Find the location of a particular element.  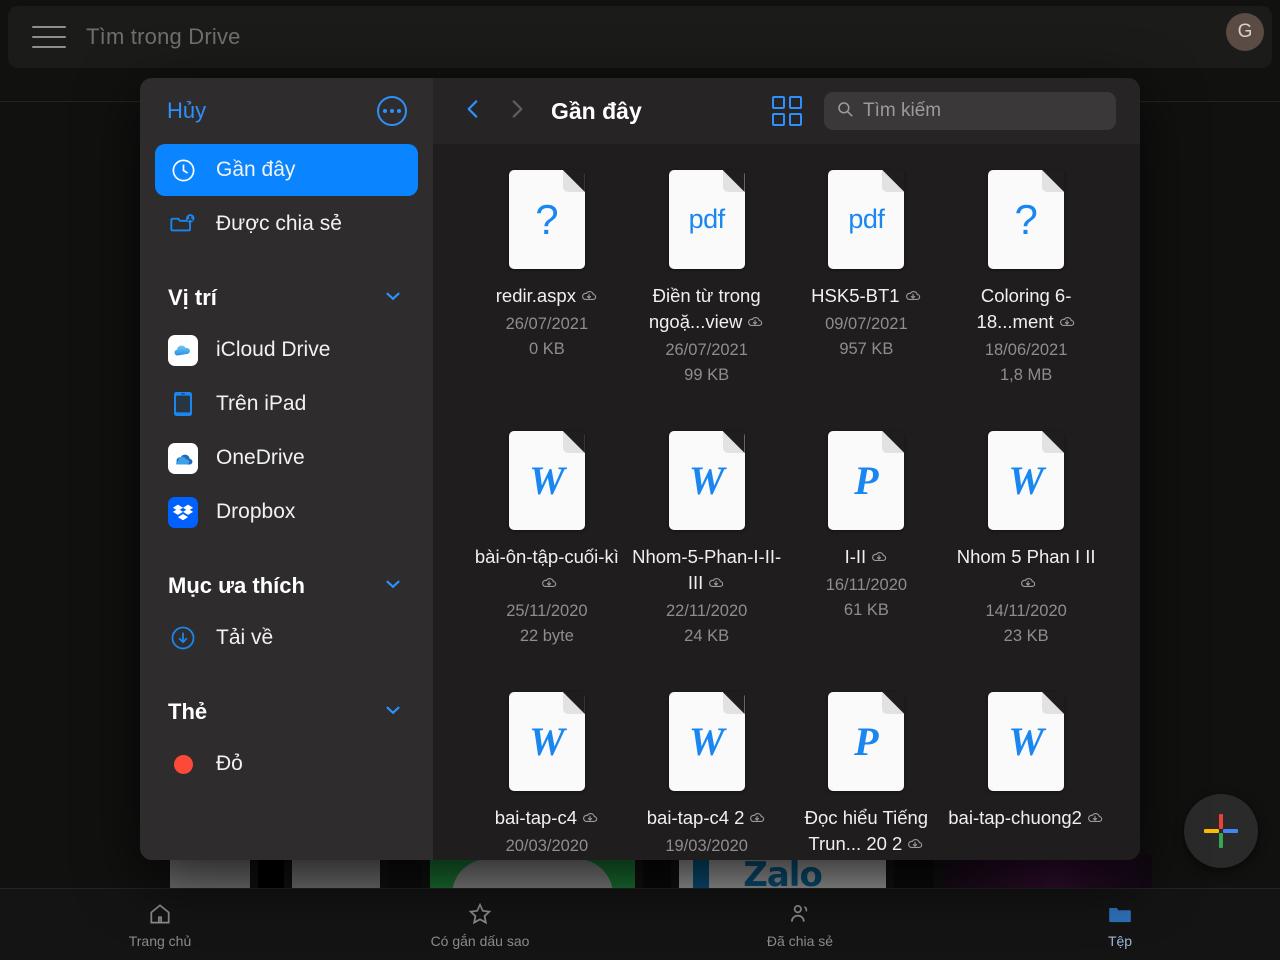

red-dot-icon is located at coordinates (183, 764).